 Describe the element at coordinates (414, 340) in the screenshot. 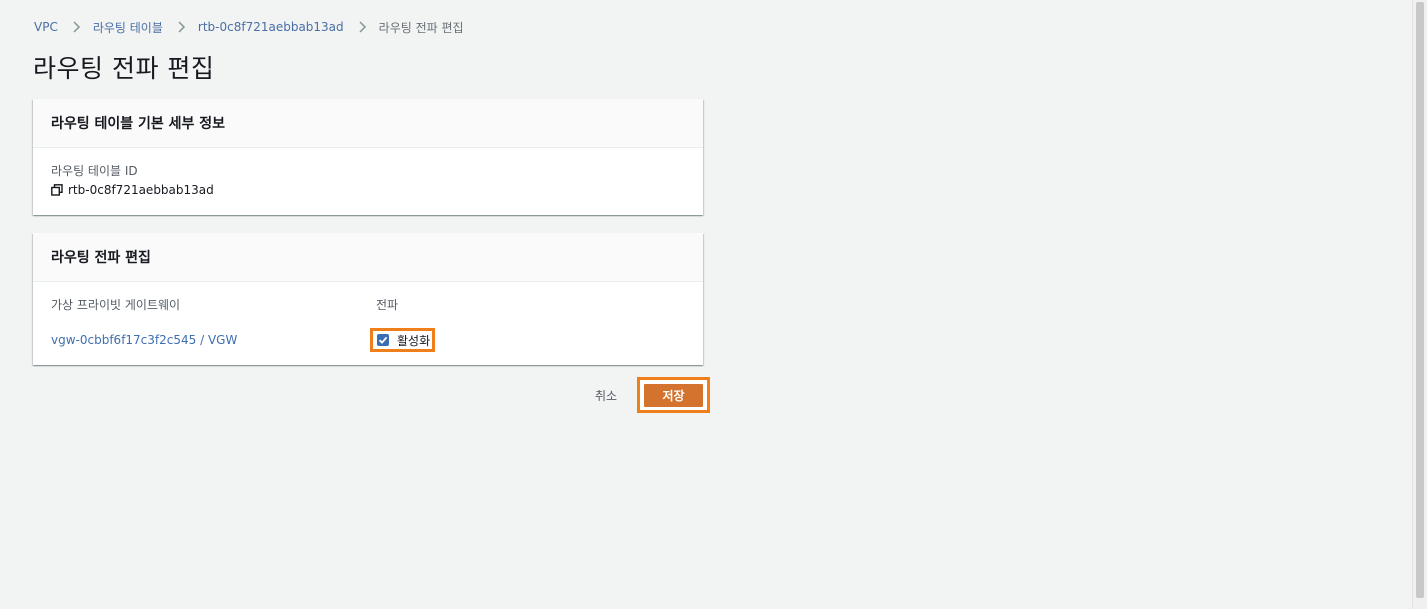

I see `checkbox-label: 활성화` at that location.